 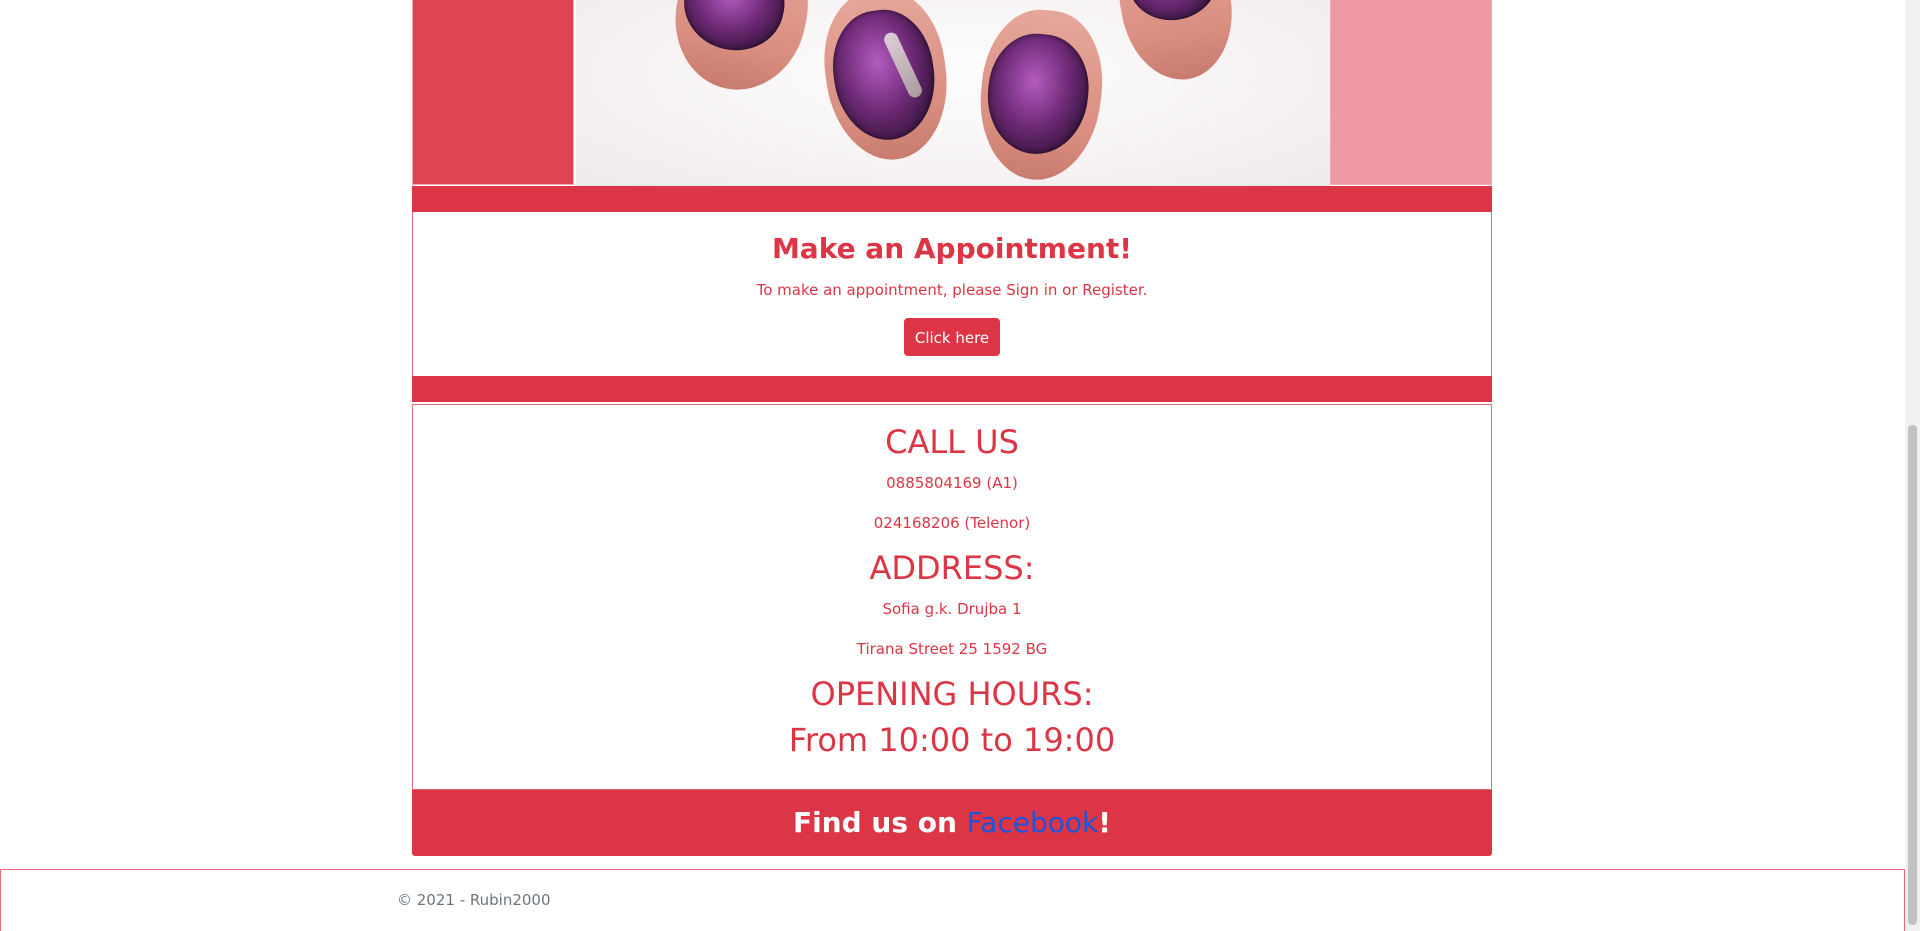 I want to click on facebook-prefix: Find us on, so click(x=879, y=822).